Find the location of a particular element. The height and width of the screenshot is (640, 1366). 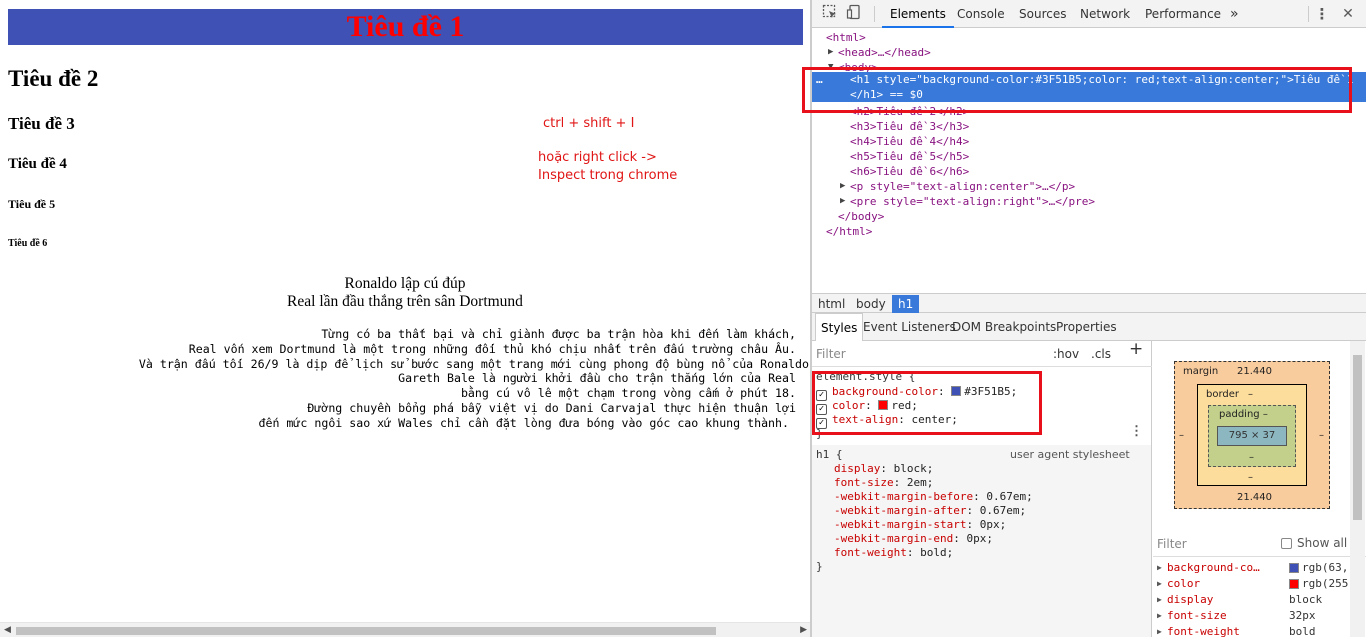

inspect-element-icon is located at coordinates (830, 14).